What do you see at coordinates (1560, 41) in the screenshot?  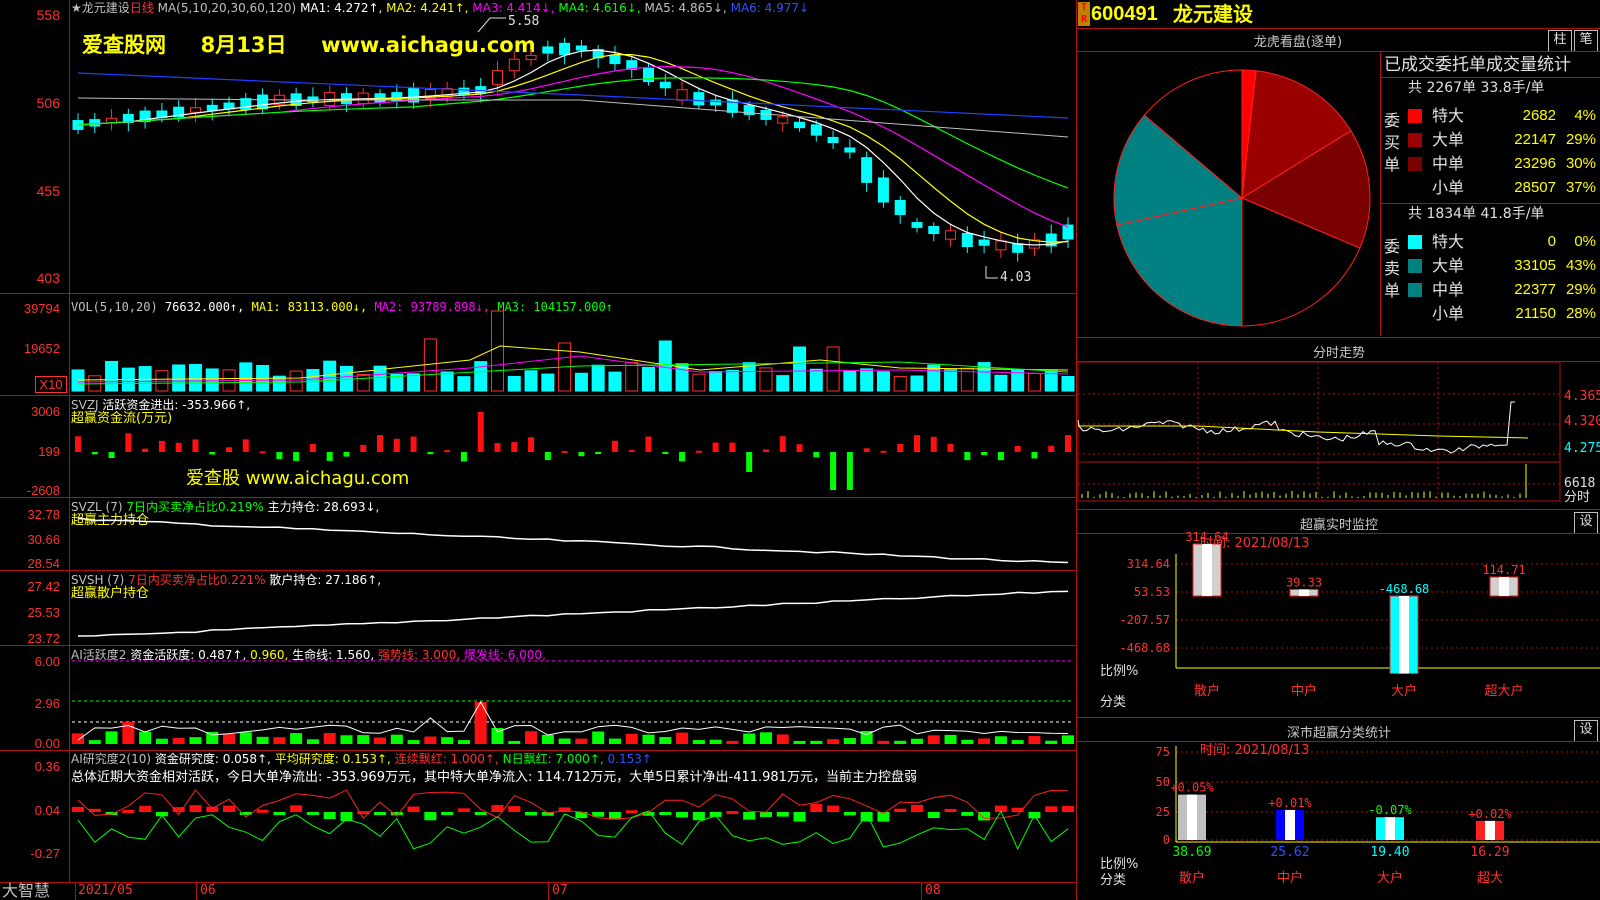 I see `lhb-bar-button: 柱` at bounding box center [1560, 41].